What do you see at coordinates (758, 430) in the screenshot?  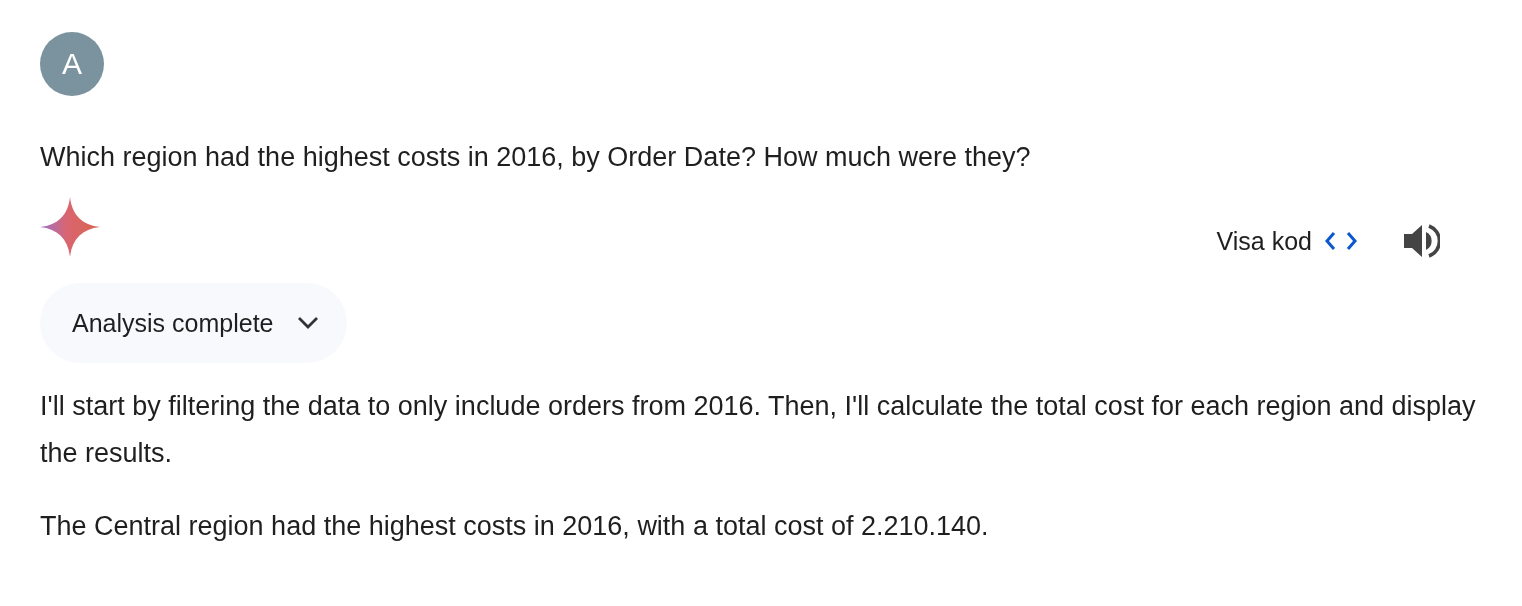 I see `response-paragraph: I'll start by filtering the data to only include orders from 2016. Then, I'll calculate the total cost for each region and display the results.` at bounding box center [758, 430].